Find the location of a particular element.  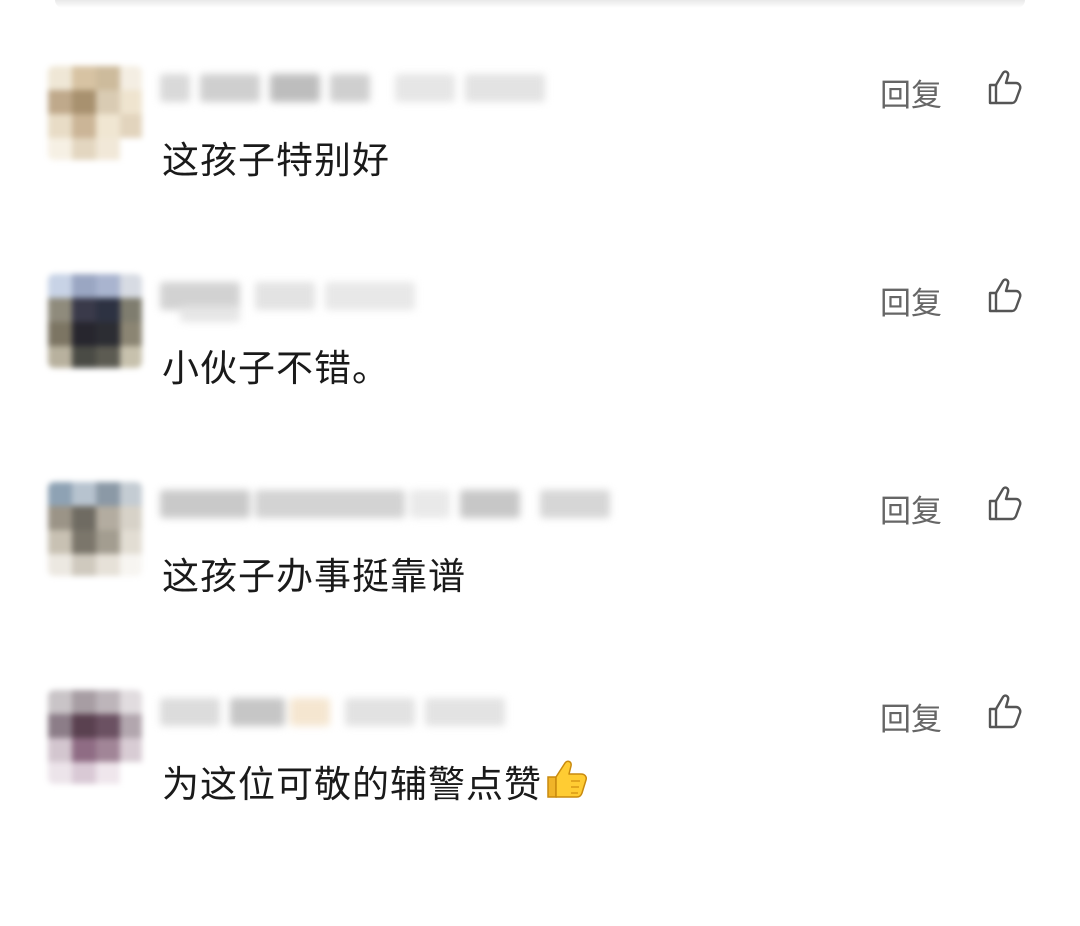

comment-text-content: 为这位可敬的辅警点赞 is located at coordinates (352, 784).